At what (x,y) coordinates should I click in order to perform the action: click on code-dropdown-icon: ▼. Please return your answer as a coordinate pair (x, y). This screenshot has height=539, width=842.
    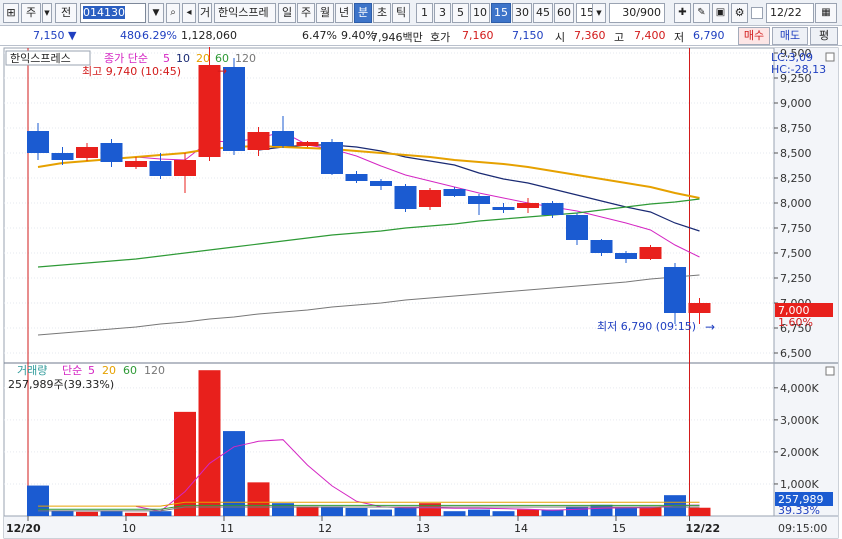
    Looking at the image, I should click on (156, 13).